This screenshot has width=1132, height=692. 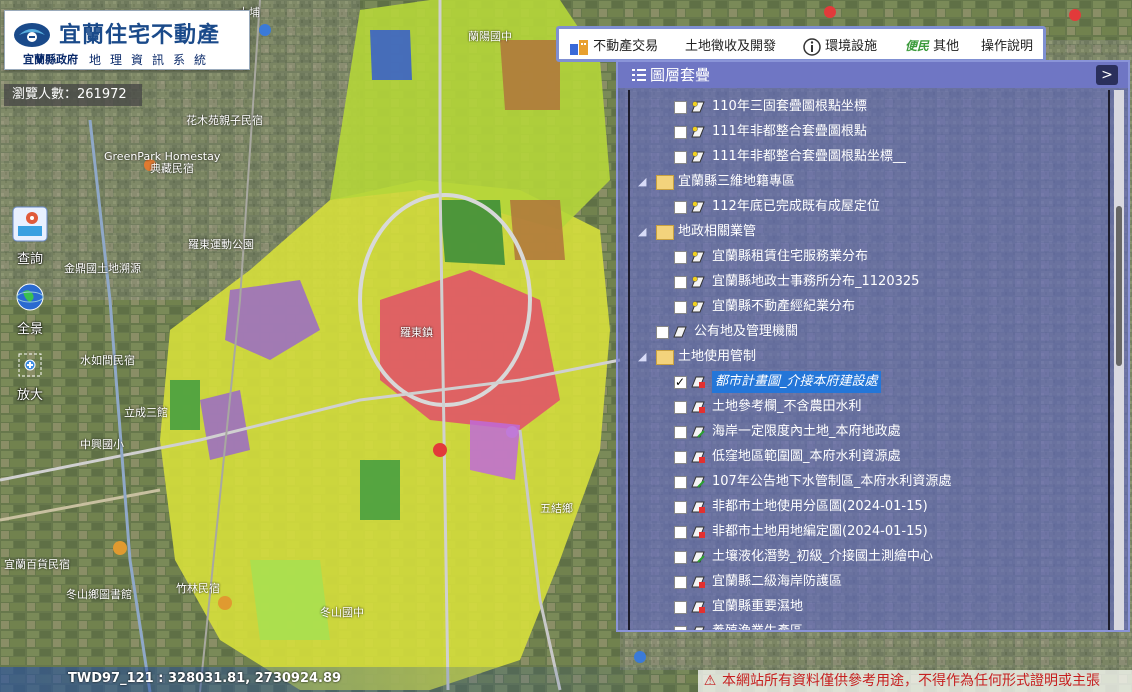 I want to click on layer-item: 宜蘭縣二級海岸防護區, so click(x=865, y=582).